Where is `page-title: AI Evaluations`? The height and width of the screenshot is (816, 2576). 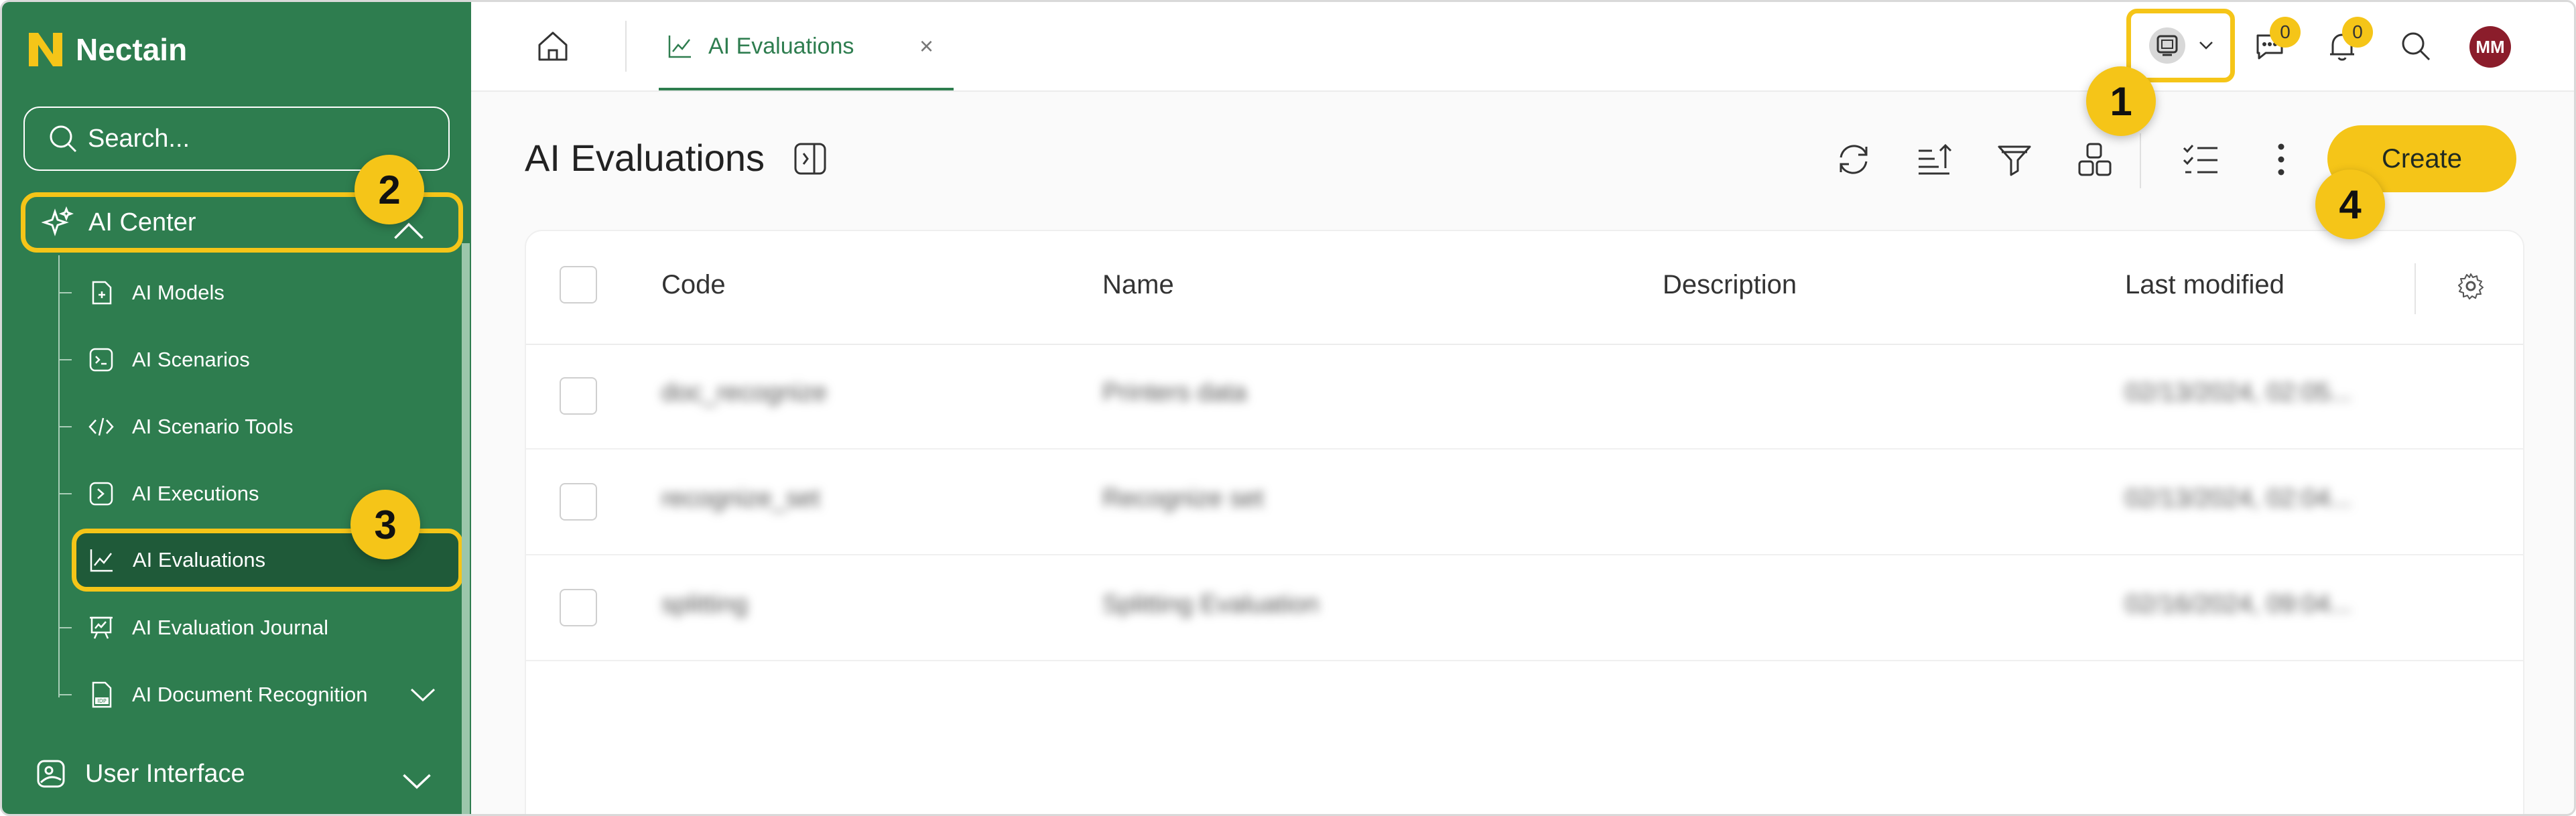
page-title: AI Evaluations is located at coordinates (645, 158).